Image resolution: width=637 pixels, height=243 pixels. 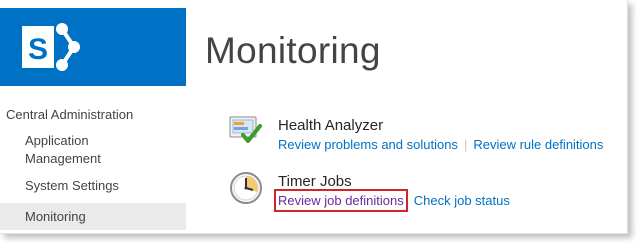 What do you see at coordinates (93, 115) in the screenshot?
I see `nav-header-central-administration: Central Administration` at bounding box center [93, 115].